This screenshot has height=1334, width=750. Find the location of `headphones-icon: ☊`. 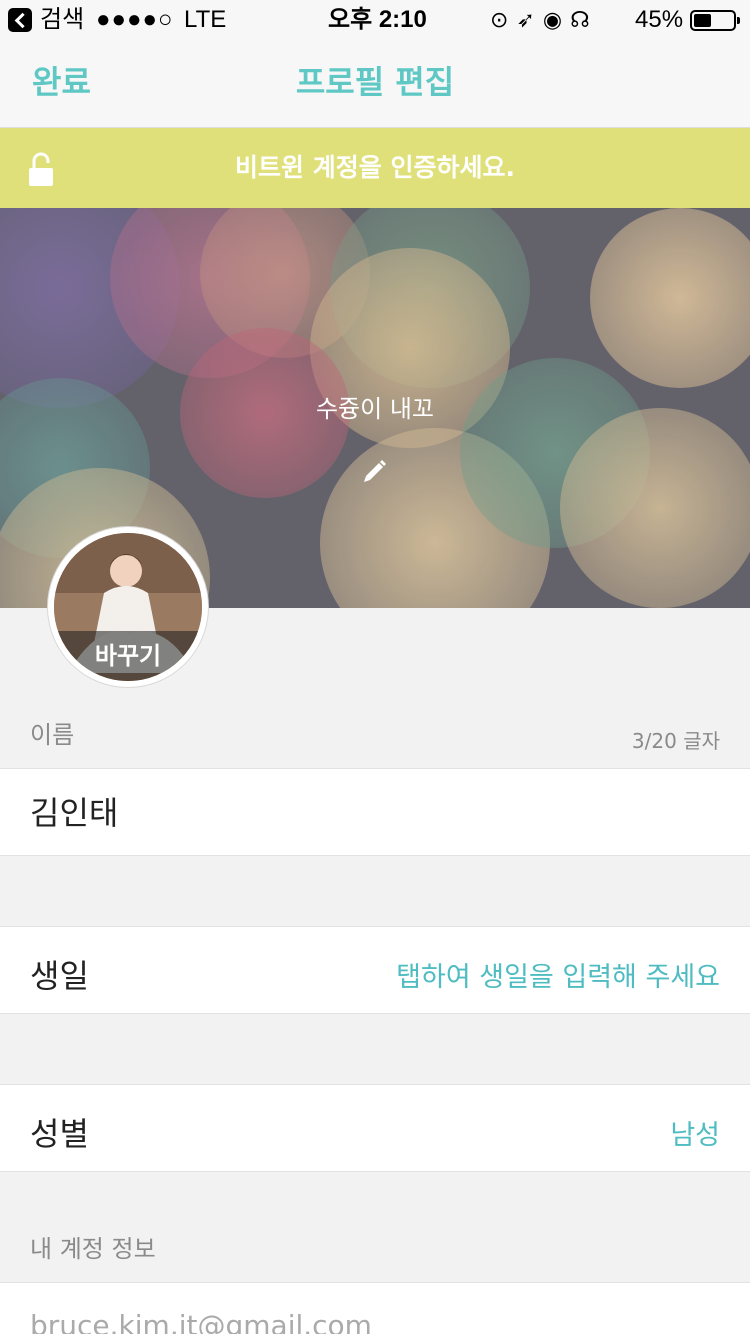

headphones-icon: ☊ is located at coordinates (584, 19).